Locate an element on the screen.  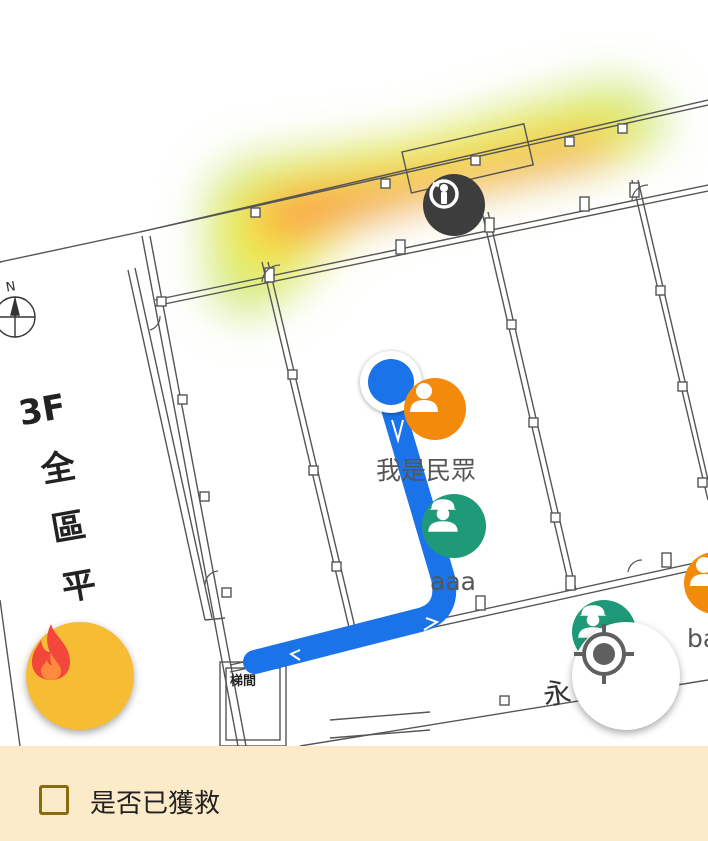
person-marker-firefighter is located at coordinates (454, 526).